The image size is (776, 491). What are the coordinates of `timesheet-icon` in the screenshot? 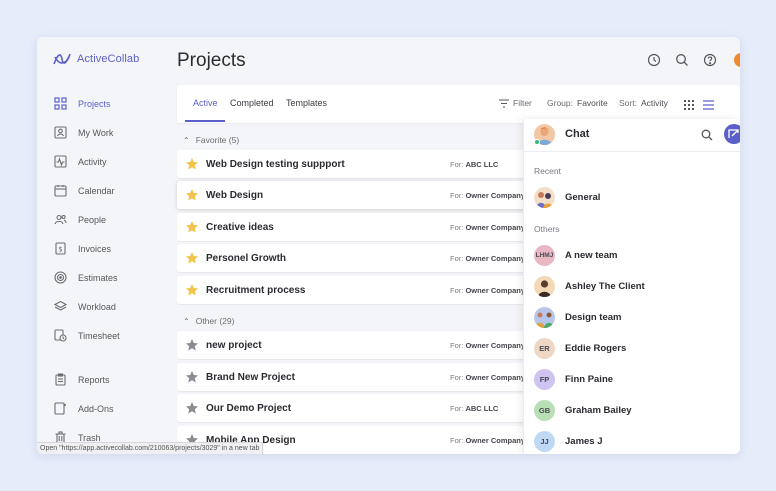 It's located at (60, 335).